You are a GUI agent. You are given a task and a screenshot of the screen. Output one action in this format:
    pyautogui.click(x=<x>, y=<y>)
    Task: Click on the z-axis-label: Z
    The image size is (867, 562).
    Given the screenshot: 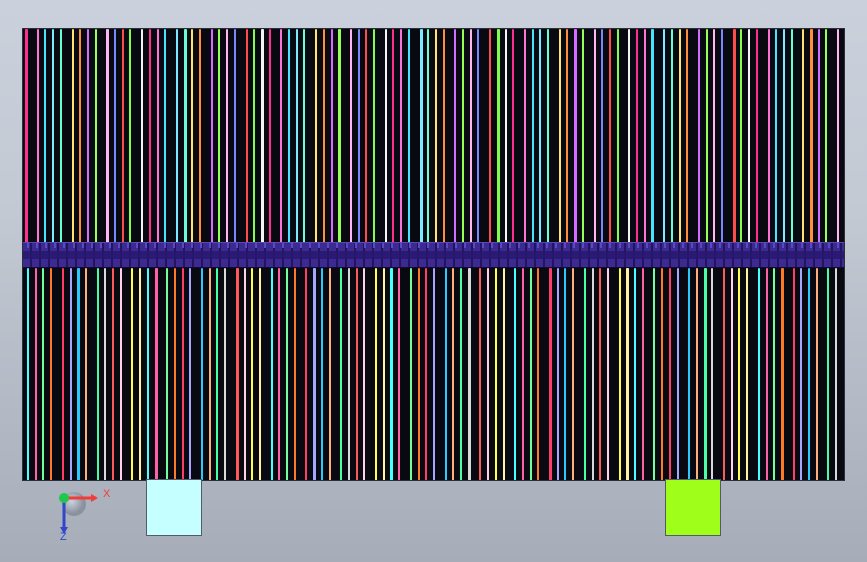 What is the action you would take?
    pyautogui.click(x=63, y=537)
    